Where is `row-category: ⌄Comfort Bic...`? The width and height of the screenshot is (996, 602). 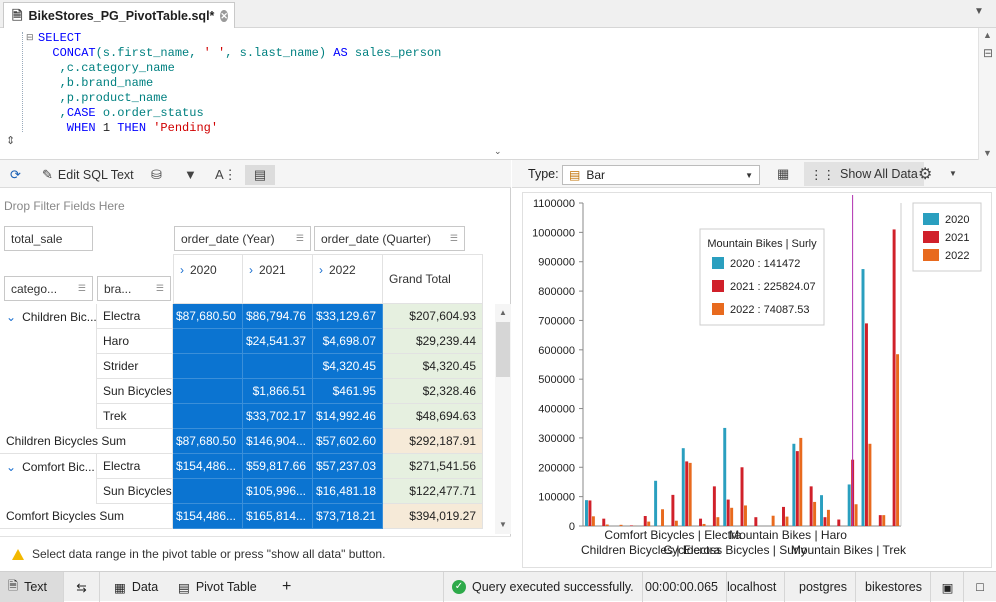 row-category: ⌄Comfort Bic... is located at coordinates (48, 466).